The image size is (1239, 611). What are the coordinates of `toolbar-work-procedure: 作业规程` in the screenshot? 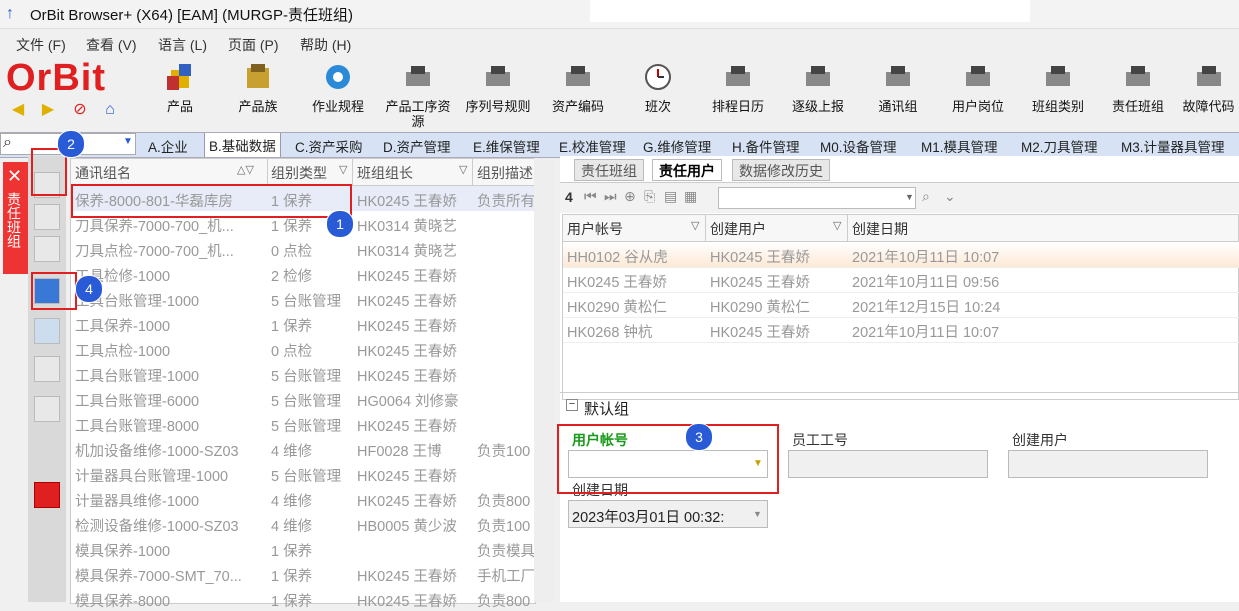 It's located at (338, 95).